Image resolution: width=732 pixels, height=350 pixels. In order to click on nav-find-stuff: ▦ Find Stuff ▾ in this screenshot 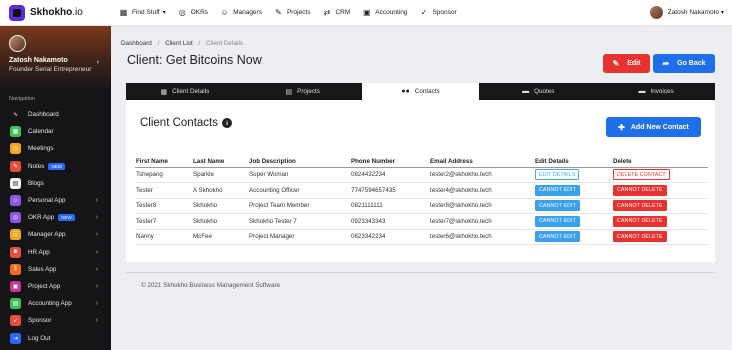, I will do `click(142, 12)`.